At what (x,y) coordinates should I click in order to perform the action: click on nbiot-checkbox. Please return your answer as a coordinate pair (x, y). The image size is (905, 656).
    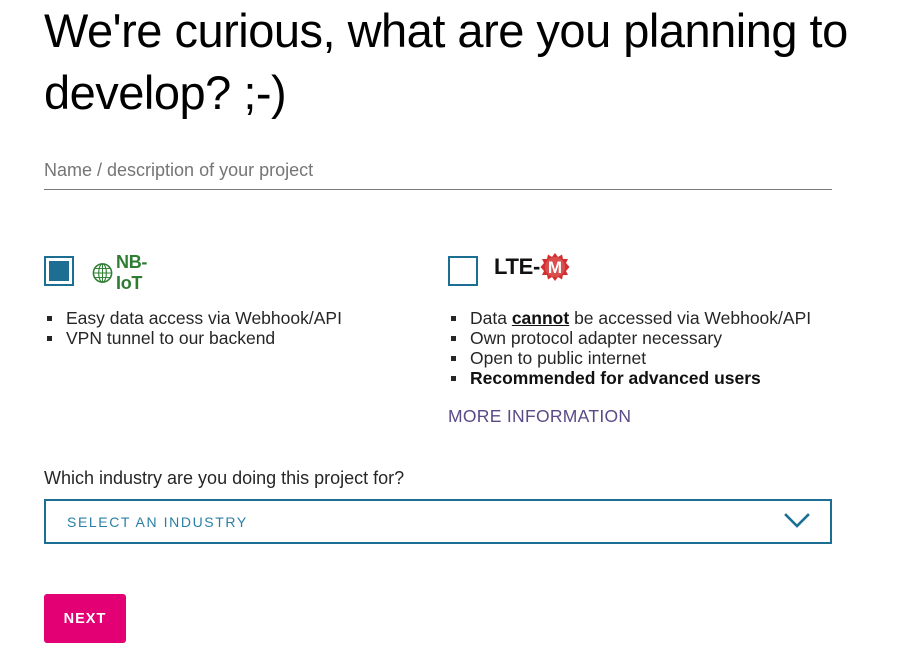
    Looking at the image, I should click on (59, 271).